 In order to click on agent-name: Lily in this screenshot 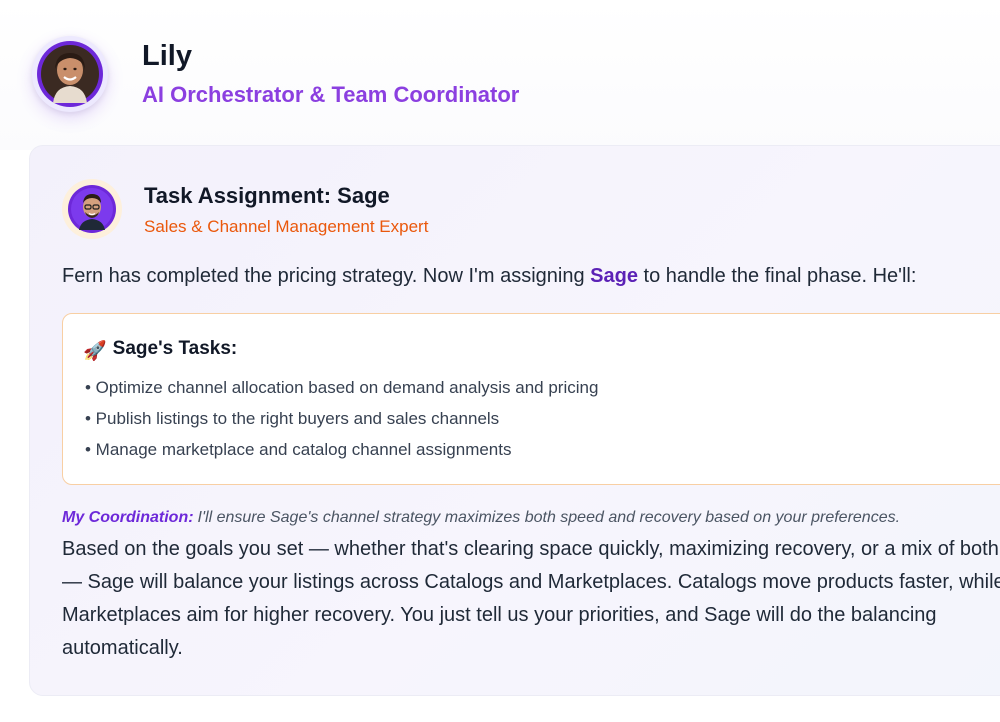, I will do `click(167, 56)`.